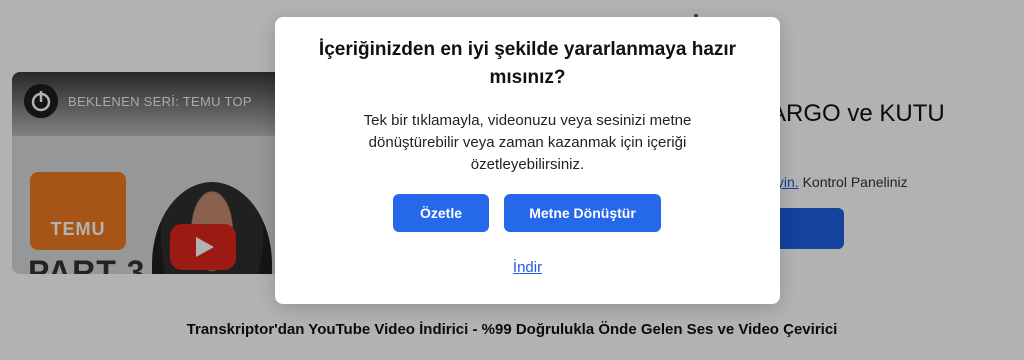  Describe the element at coordinates (527, 267) in the screenshot. I see `download-link: İndir` at that location.